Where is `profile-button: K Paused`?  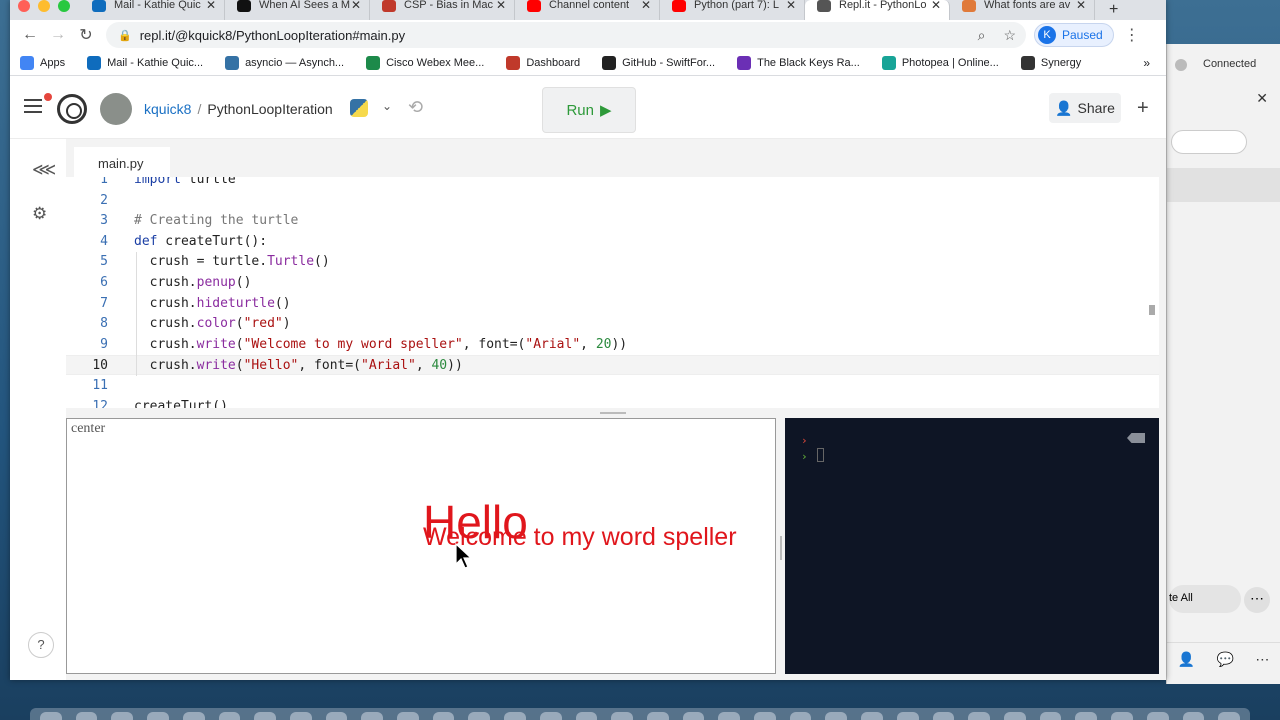
profile-button: K Paused is located at coordinates (1074, 35).